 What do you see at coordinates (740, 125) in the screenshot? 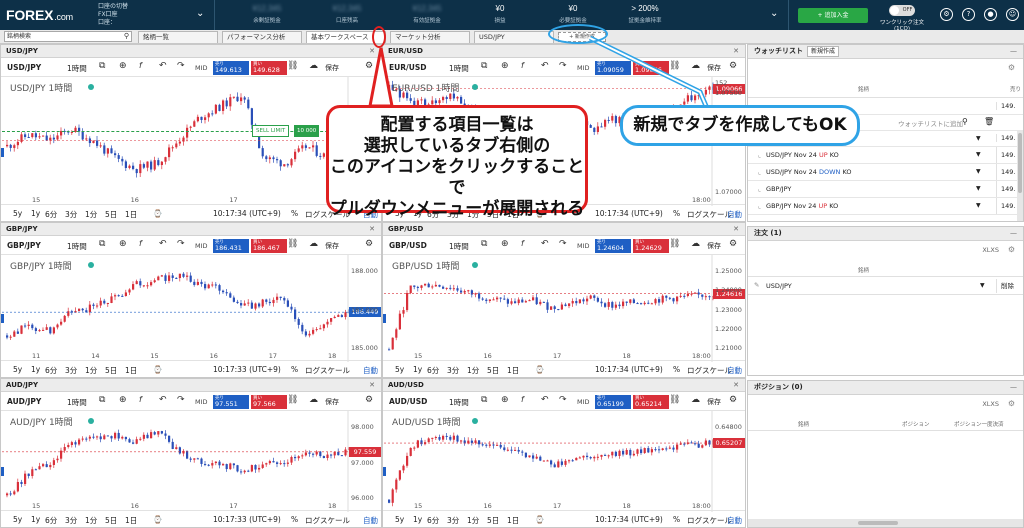
I see `blue-callout: 新規でタブを作成してもOK` at bounding box center [740, 125].